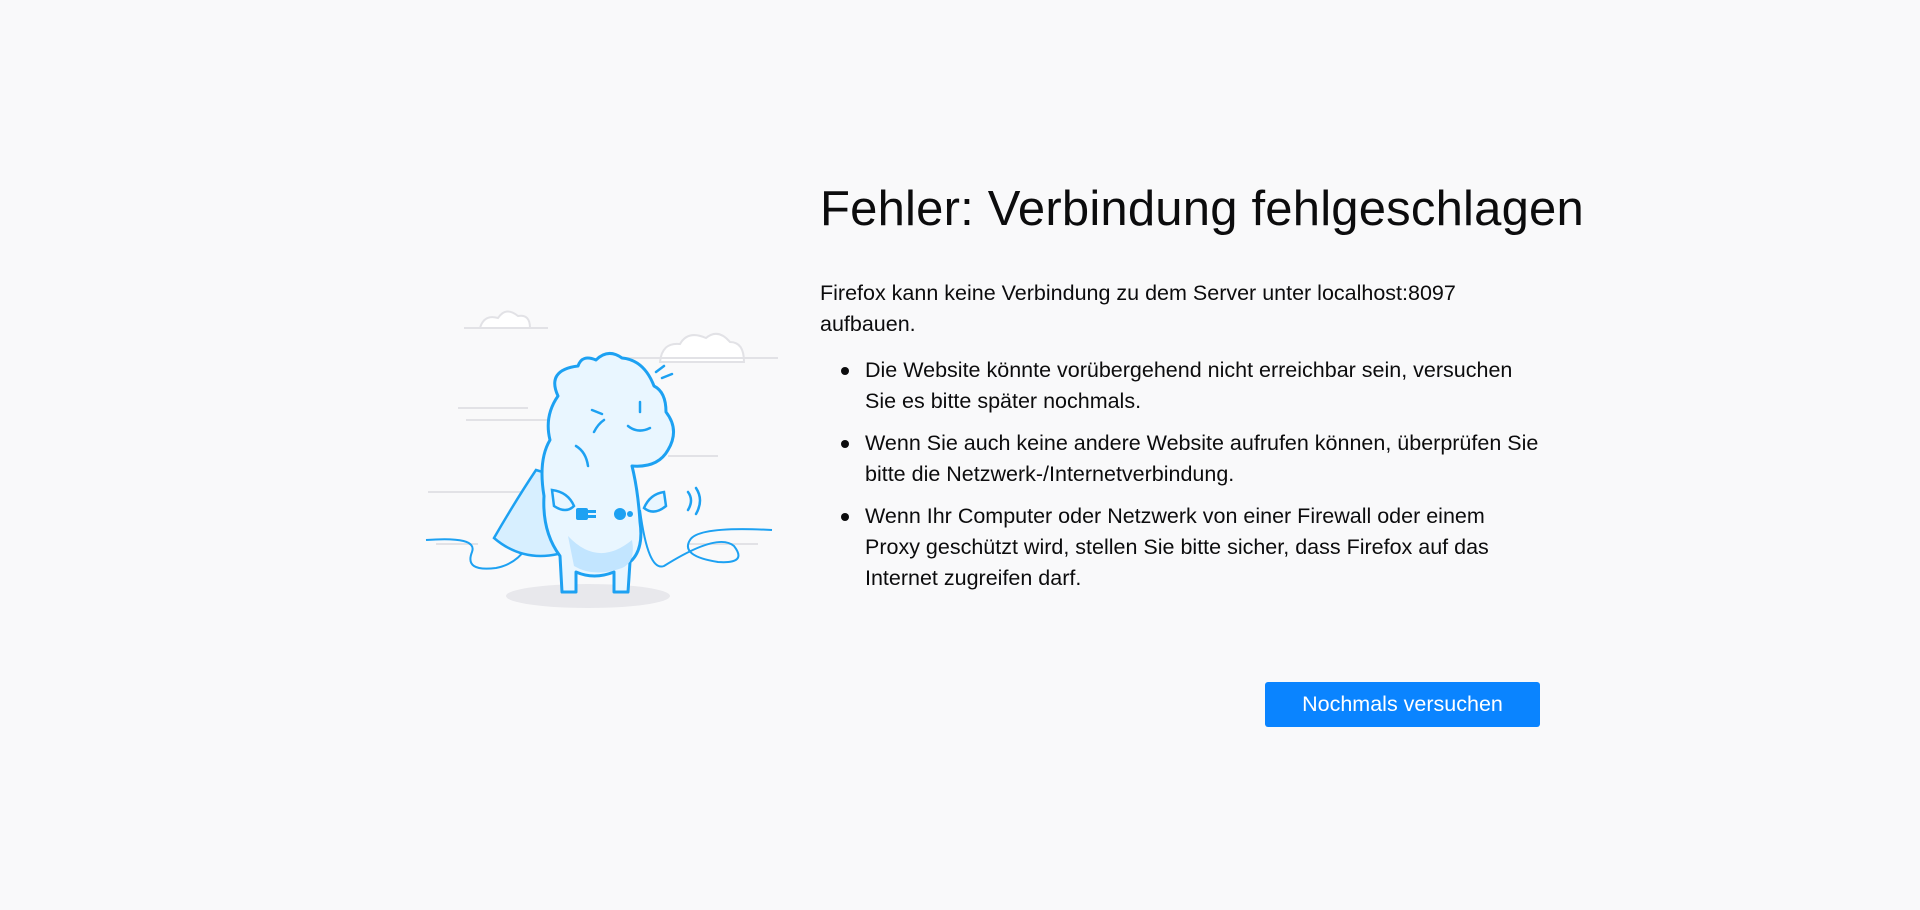 The image size is (1920, 910). Describe the element at coordinates (706, 538) in the screenshot. I see `cable-right` at that location.